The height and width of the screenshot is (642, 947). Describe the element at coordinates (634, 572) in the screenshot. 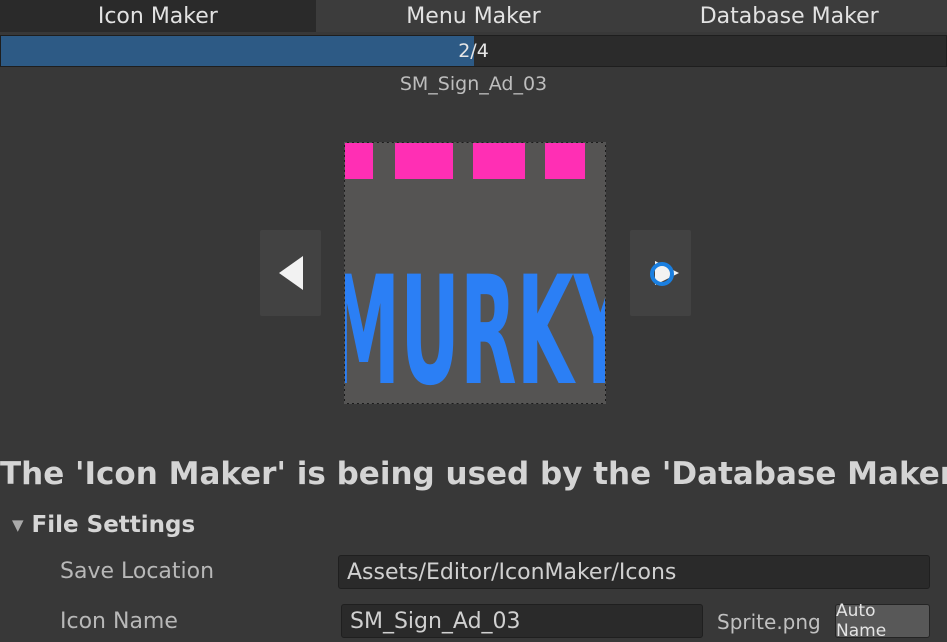

I see `save-location-field: Assets/Editor/IconMaker/Icons` at that location.